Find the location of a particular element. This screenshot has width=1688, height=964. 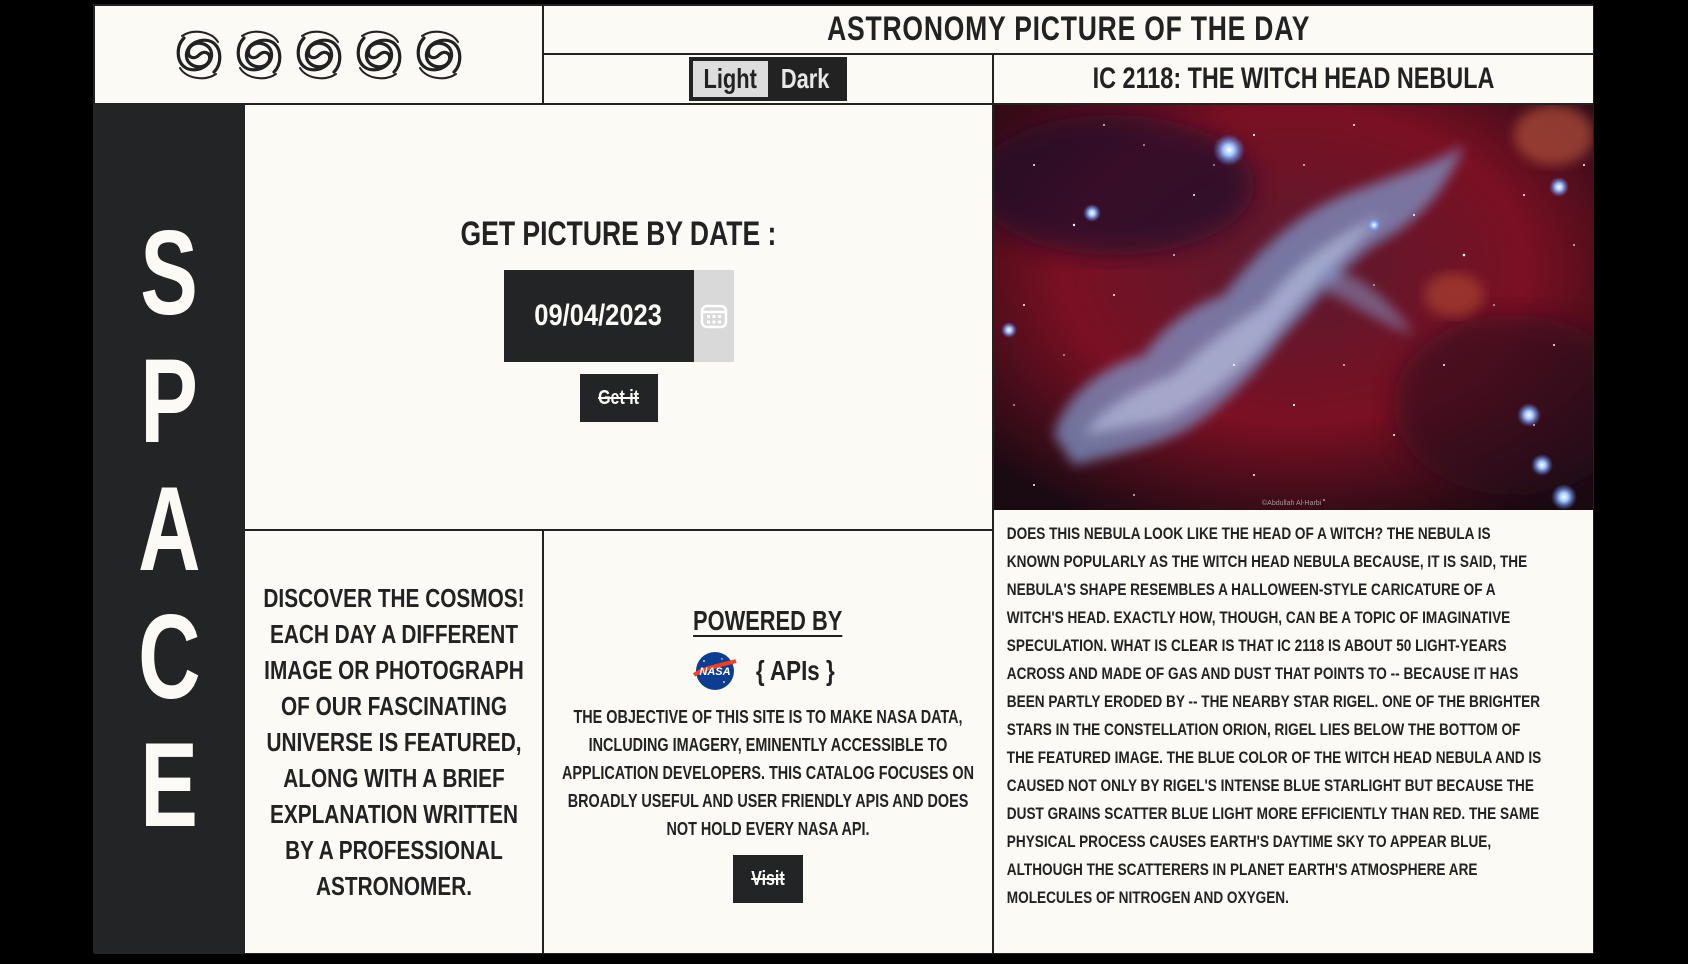

powered-by-title: Powered by is located at coordinates (768, 620).